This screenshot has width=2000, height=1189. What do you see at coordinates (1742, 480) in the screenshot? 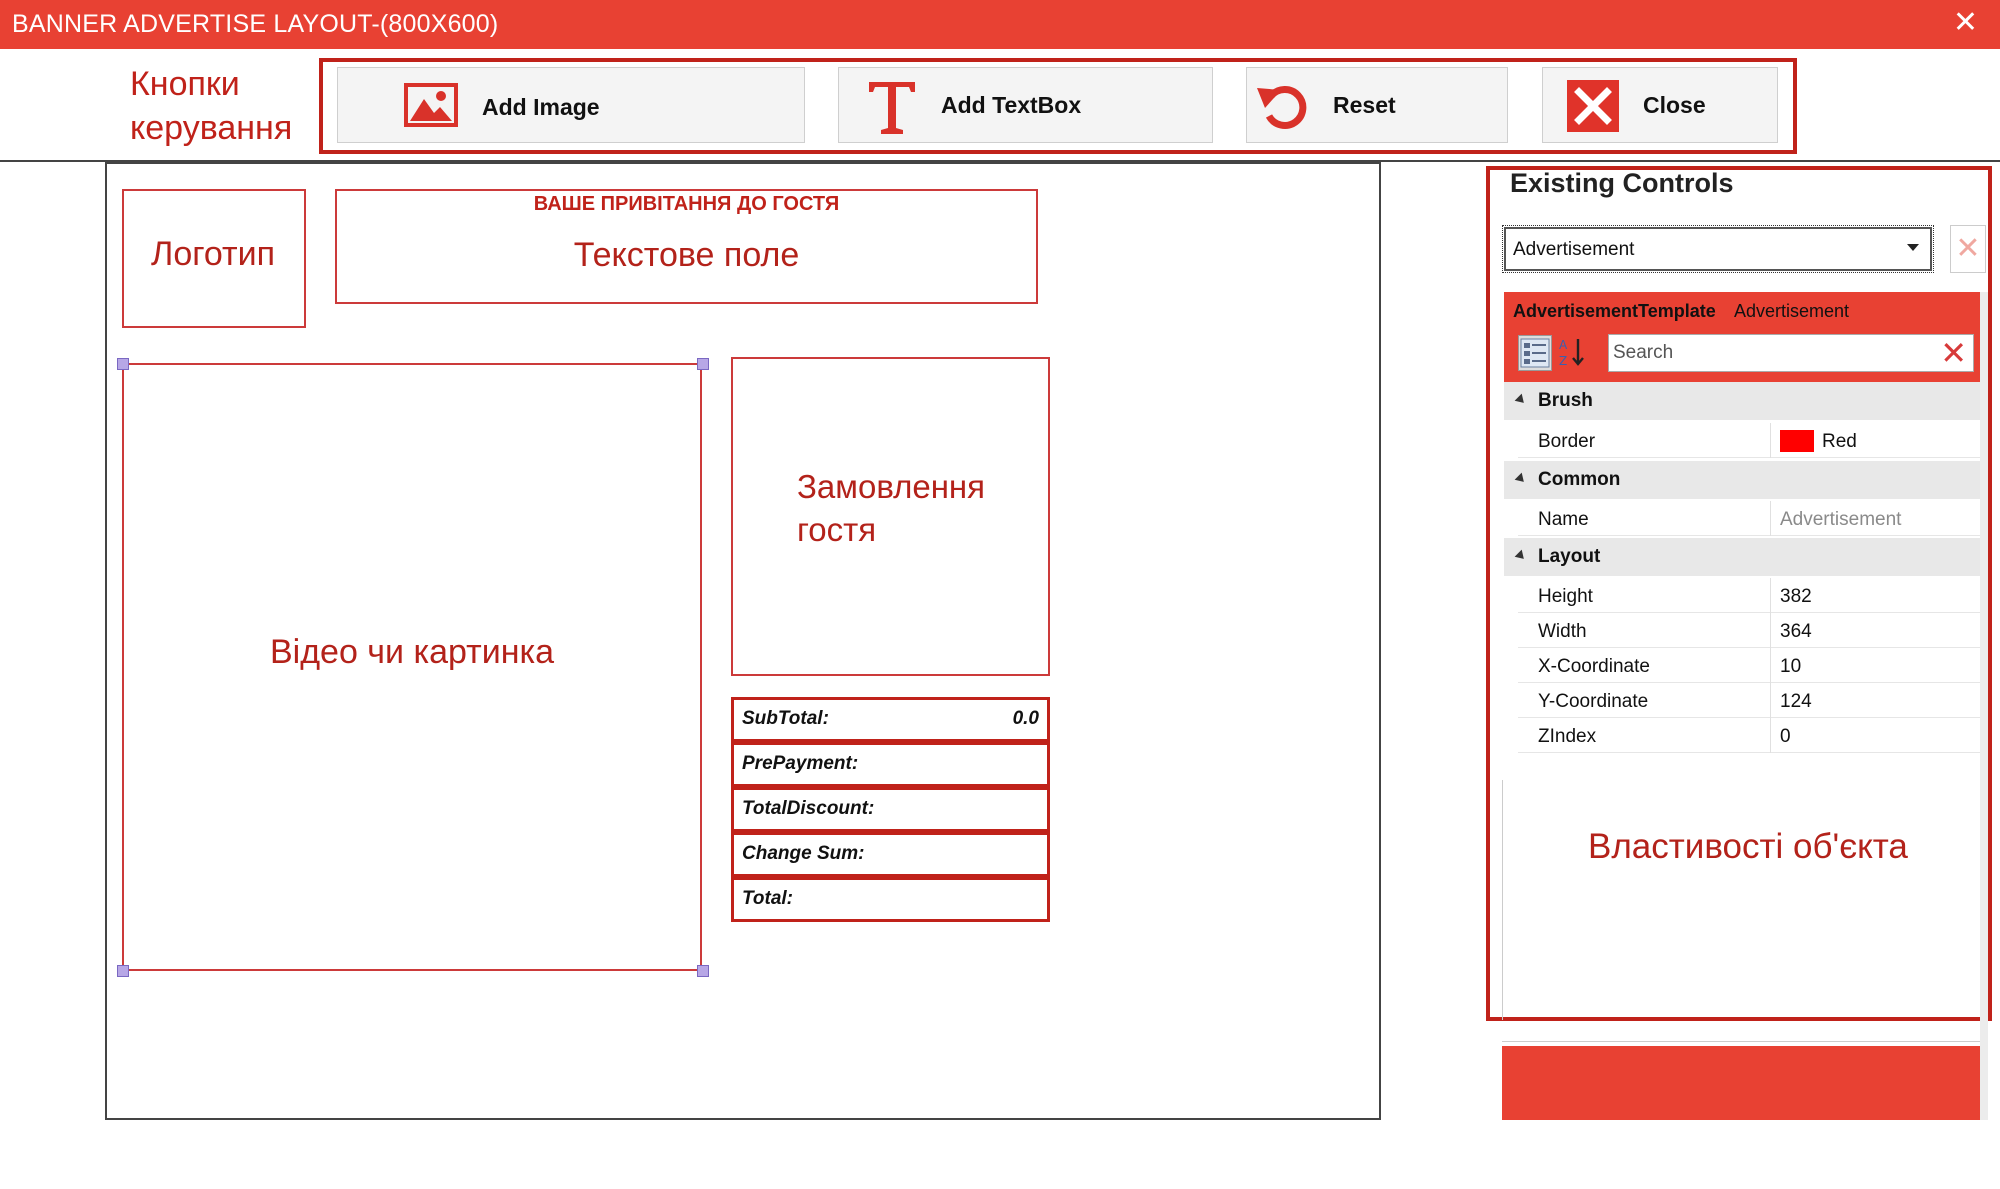
I see `category-common: Common` at bounding box center [1742, 480].